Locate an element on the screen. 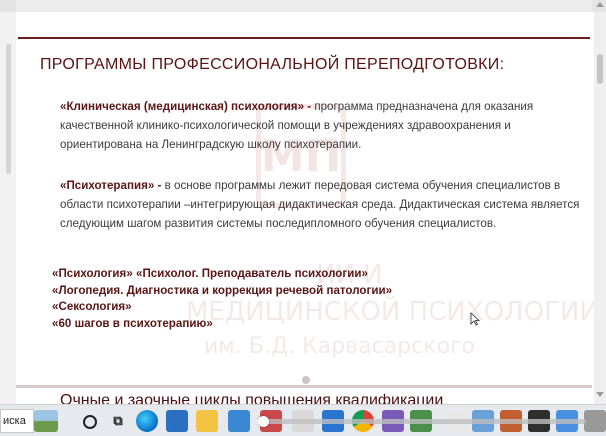 Image resolution: width=606 pixels, height=436 pixels. video-progress-knob is located at coordinates (263, 421).